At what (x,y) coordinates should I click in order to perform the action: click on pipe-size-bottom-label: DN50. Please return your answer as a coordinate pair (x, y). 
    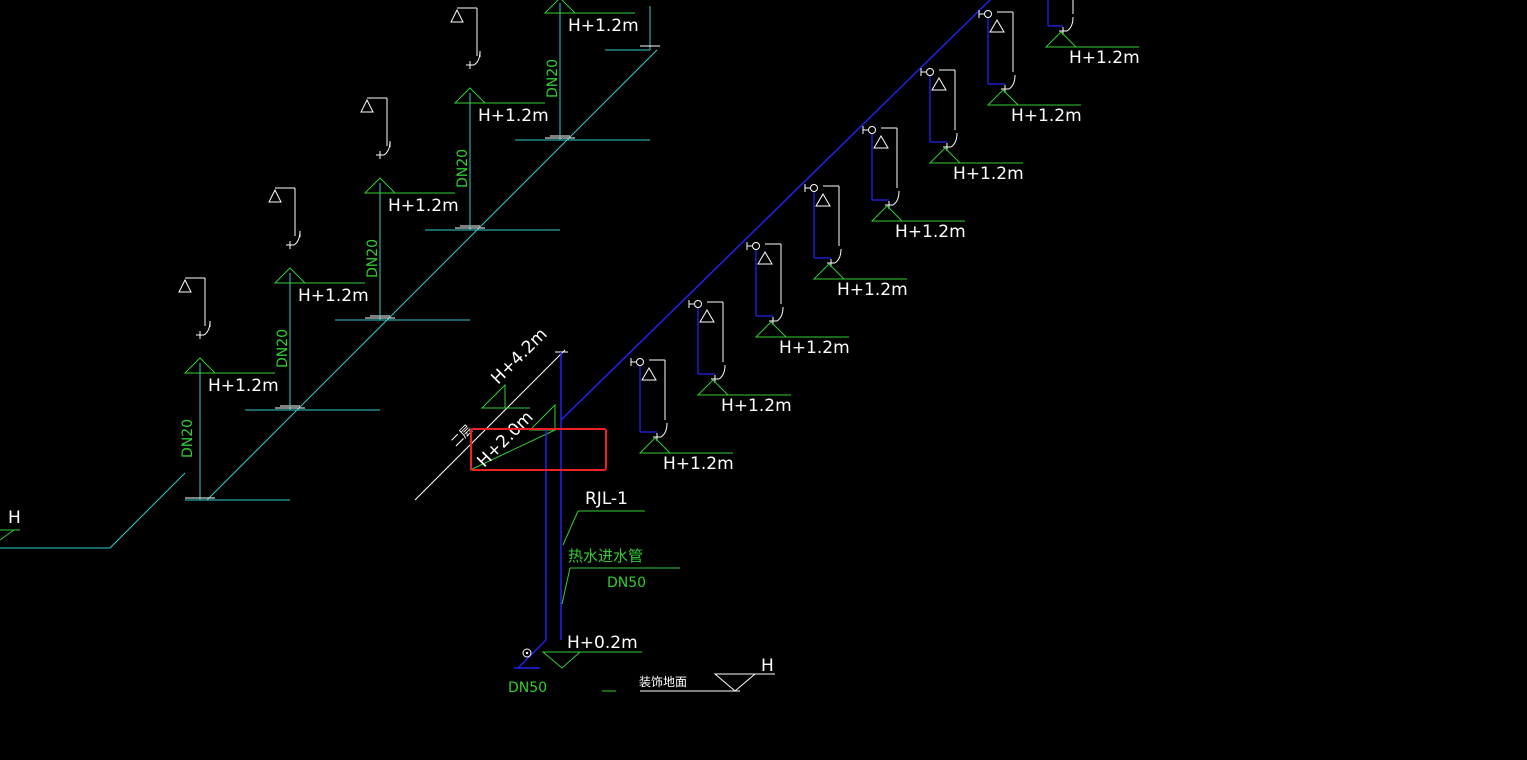
    Looking at the image, I should click on (527, 688).